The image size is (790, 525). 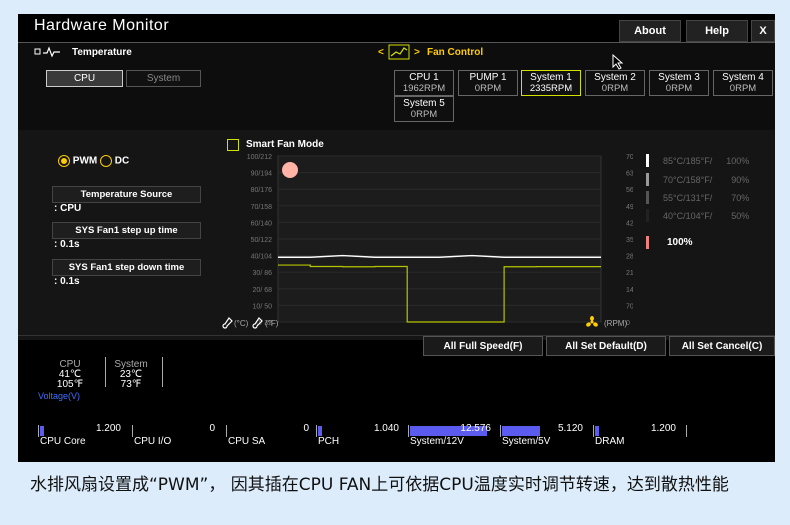 I want to click on fan-name: PUMP 1, so click(x=488, y=77).